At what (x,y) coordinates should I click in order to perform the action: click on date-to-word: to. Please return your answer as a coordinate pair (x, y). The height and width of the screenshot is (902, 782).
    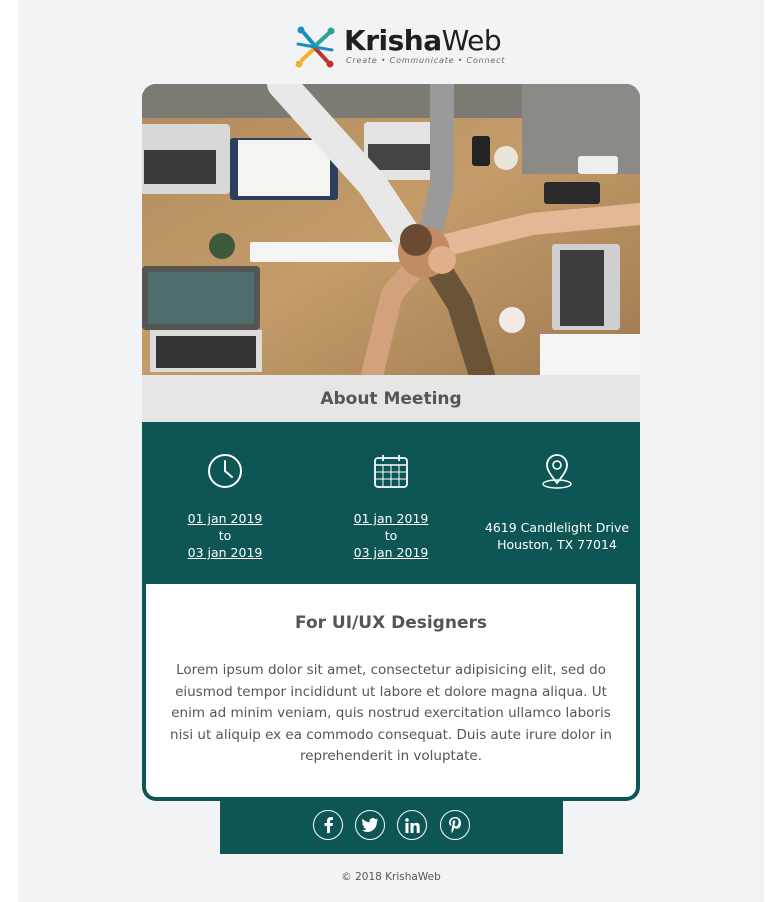
    Looking at the image, I should click on (391, 535).